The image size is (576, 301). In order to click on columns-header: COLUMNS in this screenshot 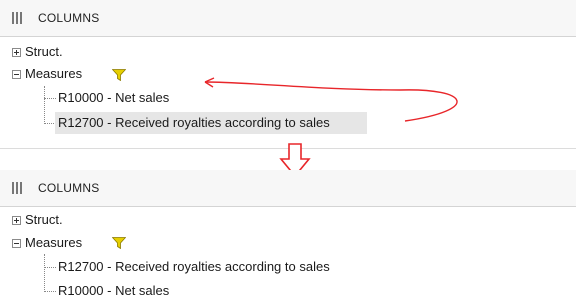, I will do `click(288, 188)`.